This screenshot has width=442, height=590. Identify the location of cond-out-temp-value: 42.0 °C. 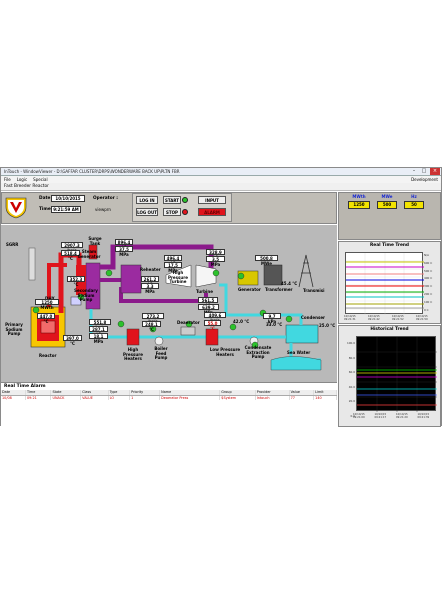
(241, 321).